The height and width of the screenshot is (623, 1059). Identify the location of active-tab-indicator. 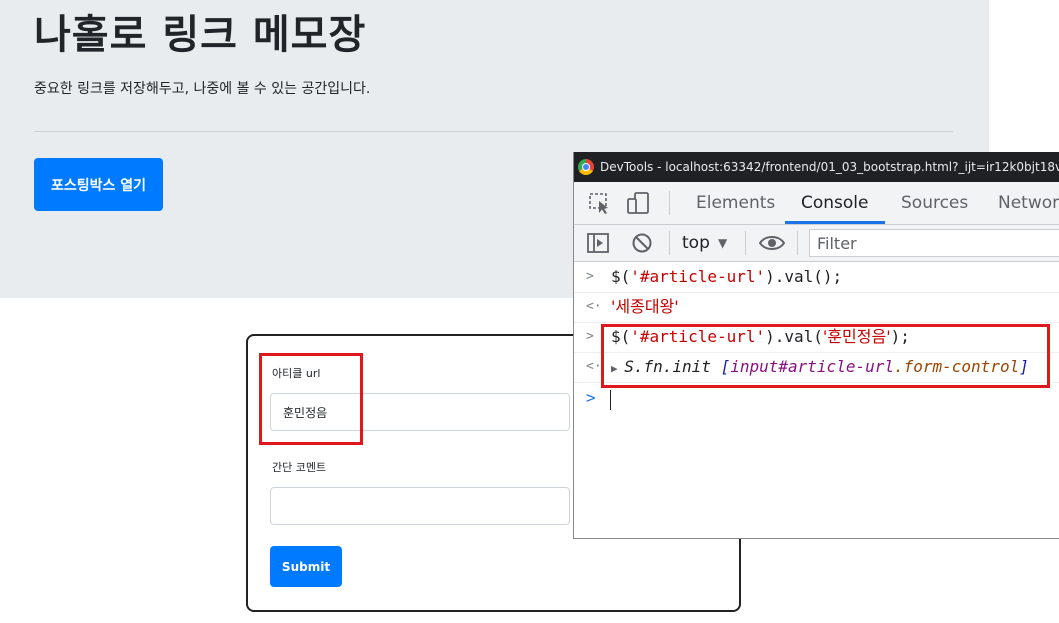
(835, 222).